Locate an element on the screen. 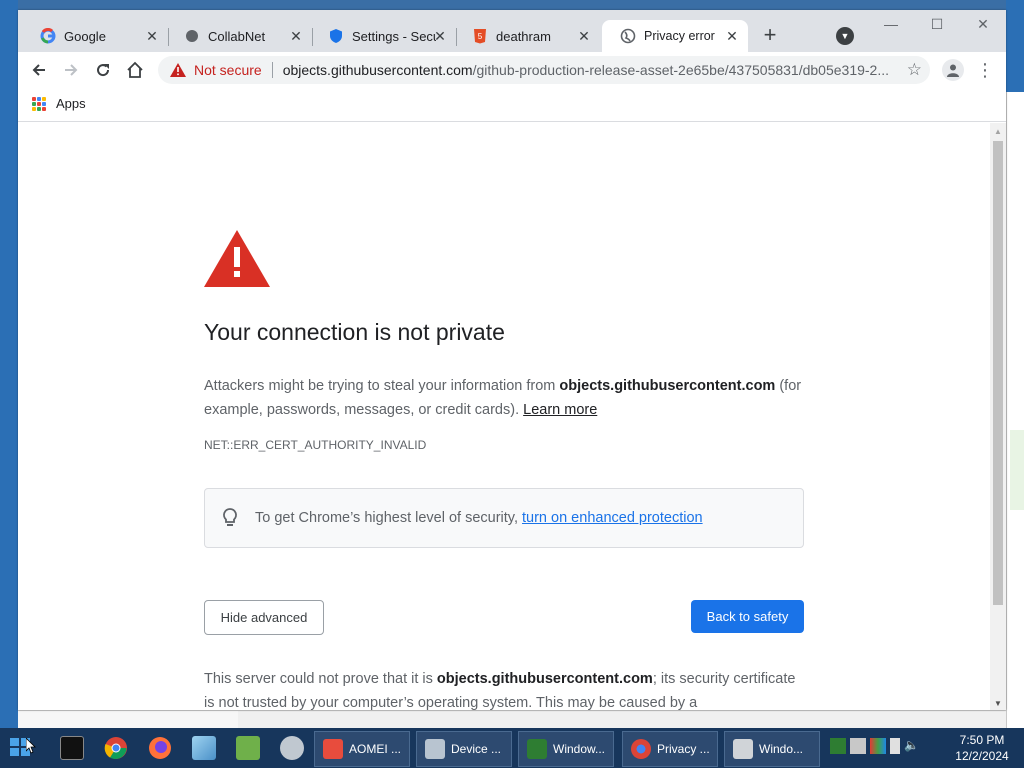 This screenshot has height=768, width=1024. tools-icon is located at coordinates (292, 748).